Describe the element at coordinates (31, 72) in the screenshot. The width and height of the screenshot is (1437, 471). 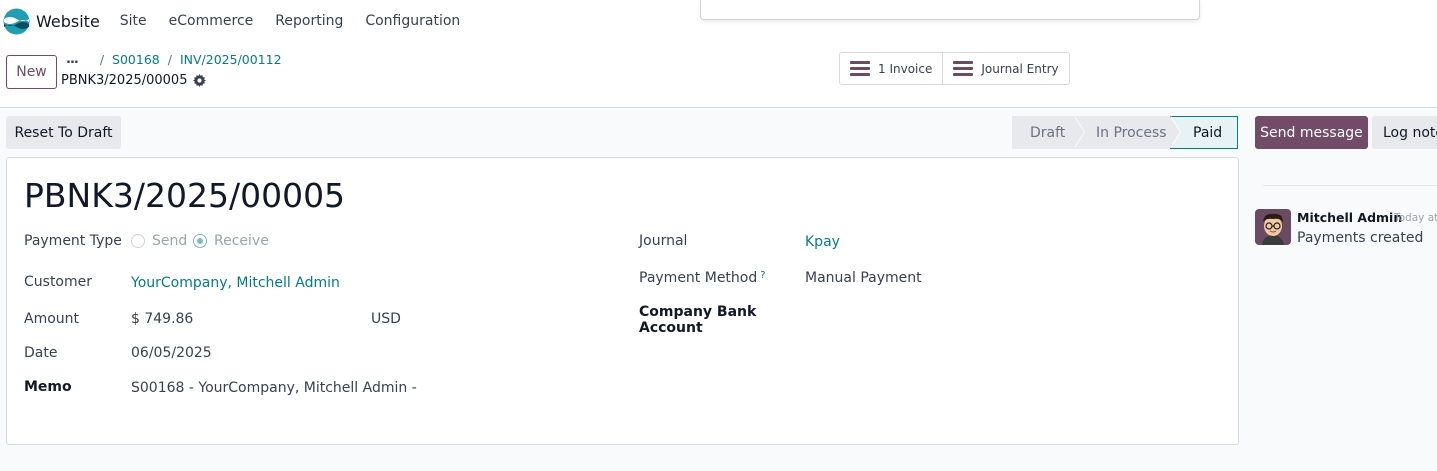
I see `new-button: New` at that location.